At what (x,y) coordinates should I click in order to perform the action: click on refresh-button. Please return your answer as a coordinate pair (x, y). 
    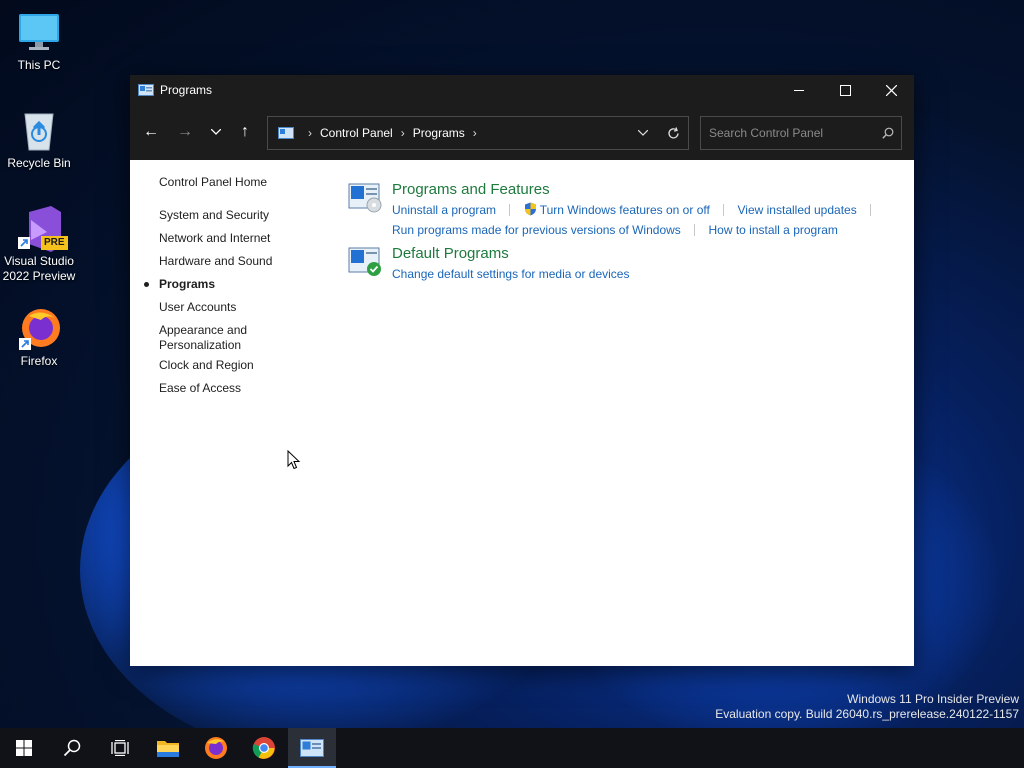
    Looking at the image, I should click on (673, 133).